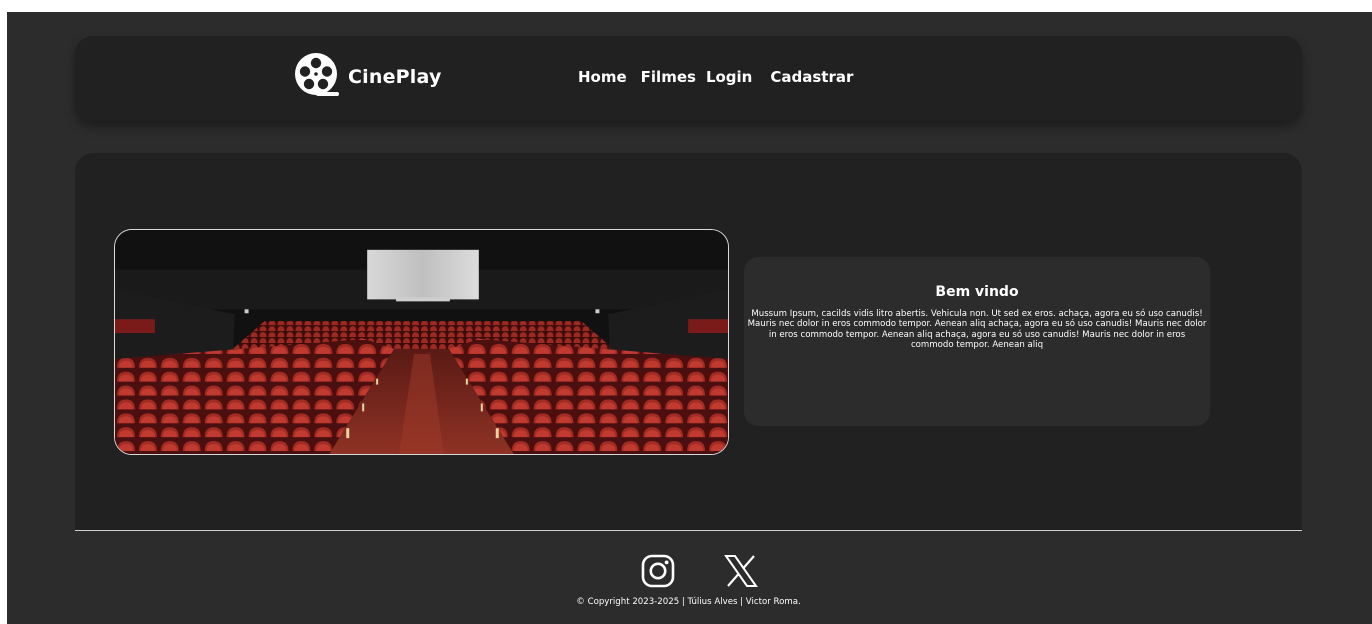 This screenshot has height=624, width=1372. What do you see at coordinates (811, 77) in the screenshot?
I see `nav-cadastrar-link: Cadastrar` at bounding box center [811, 77].